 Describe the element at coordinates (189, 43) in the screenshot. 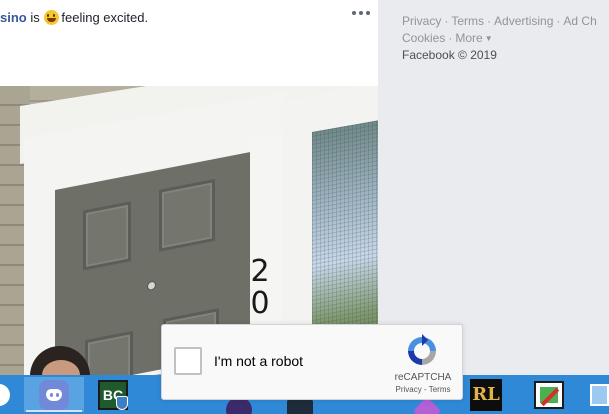

I see `post-header: sino is feeling excited.` at that location.